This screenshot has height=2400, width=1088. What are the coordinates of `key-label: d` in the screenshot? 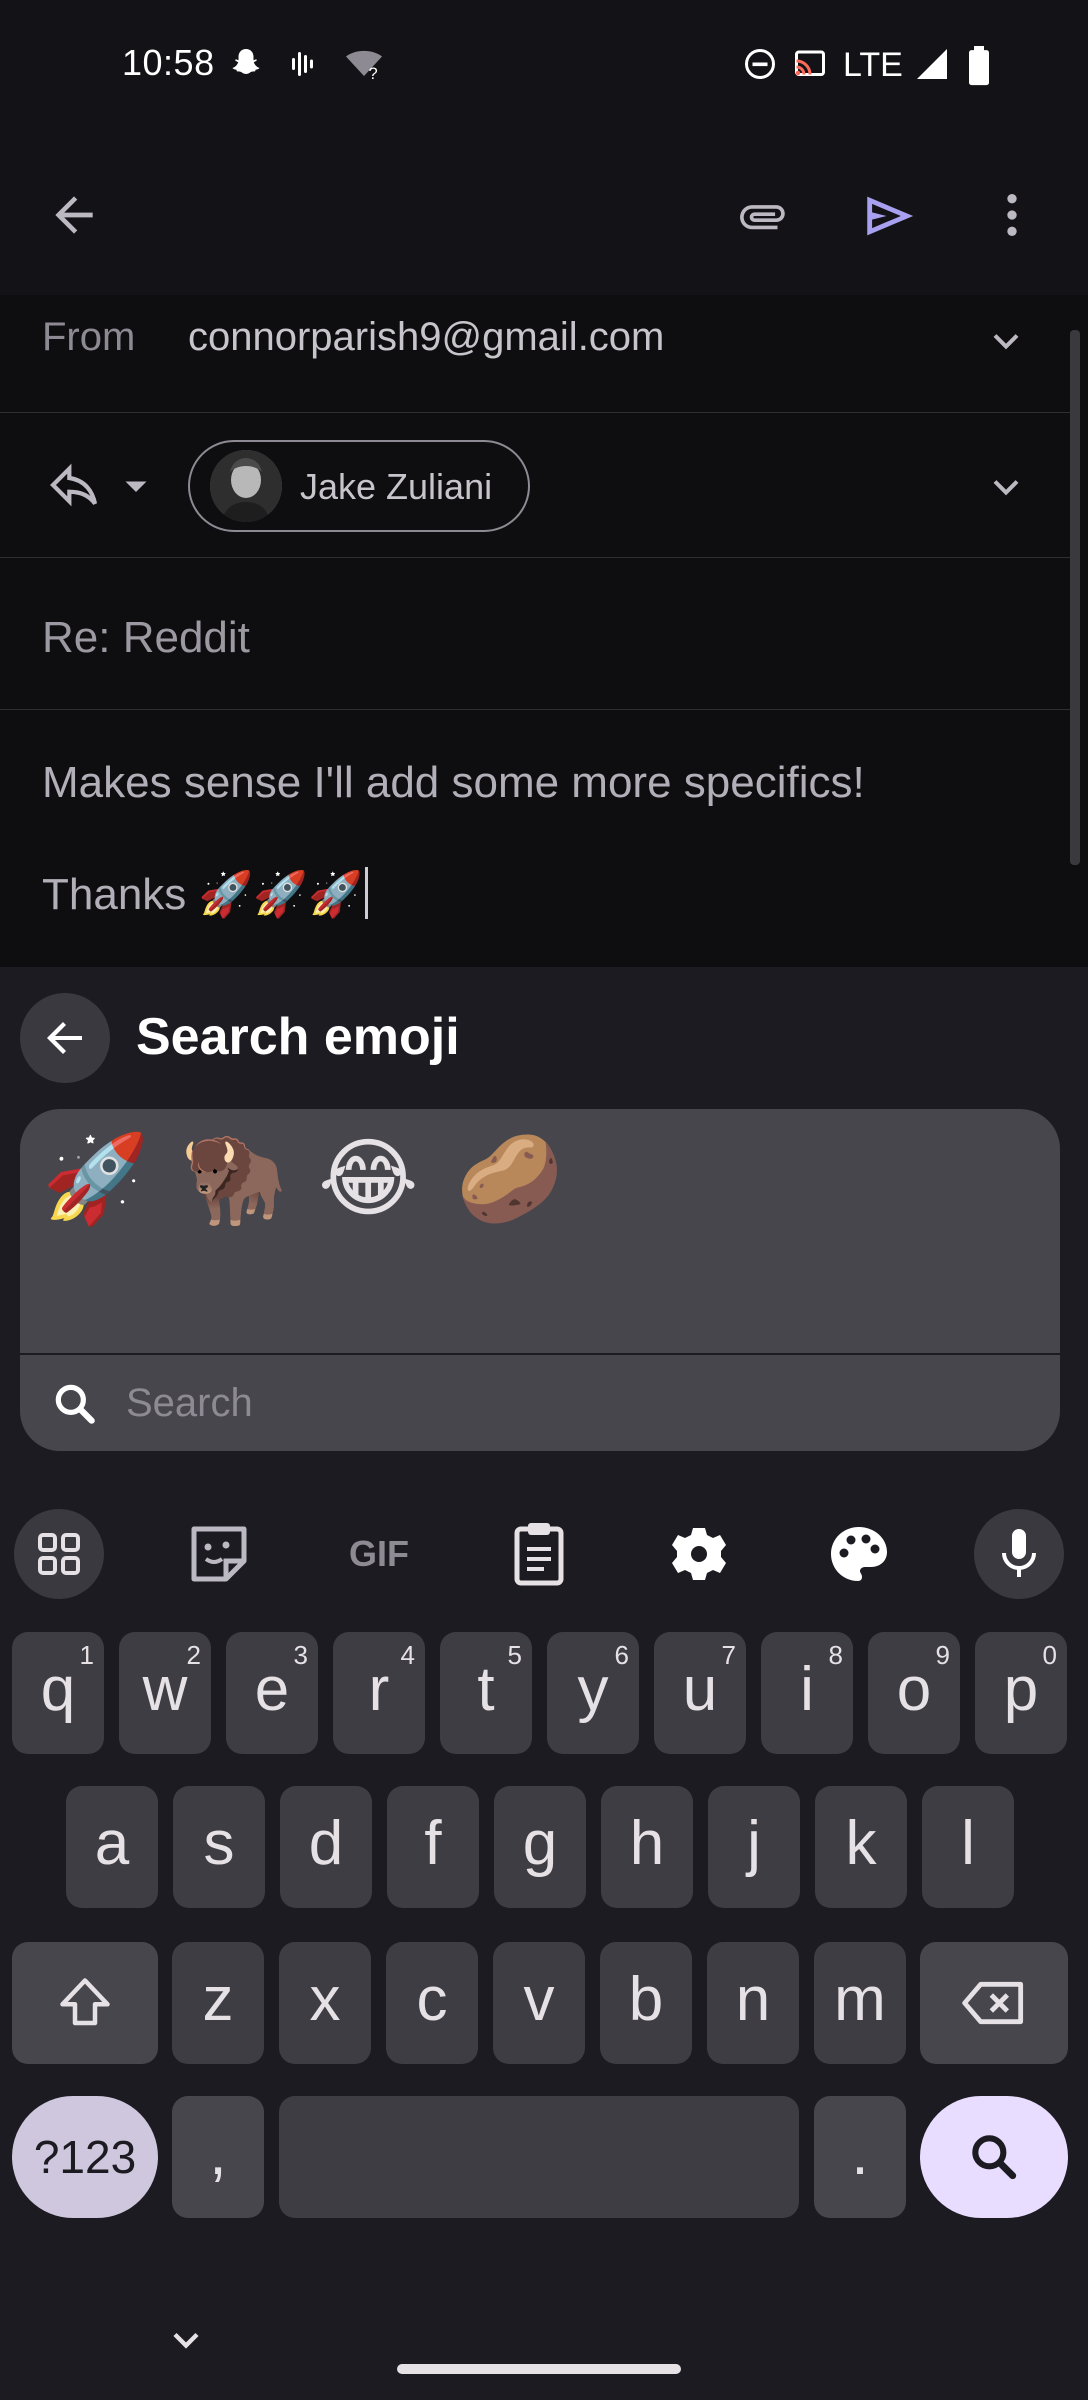 It's located at (326, 1843).